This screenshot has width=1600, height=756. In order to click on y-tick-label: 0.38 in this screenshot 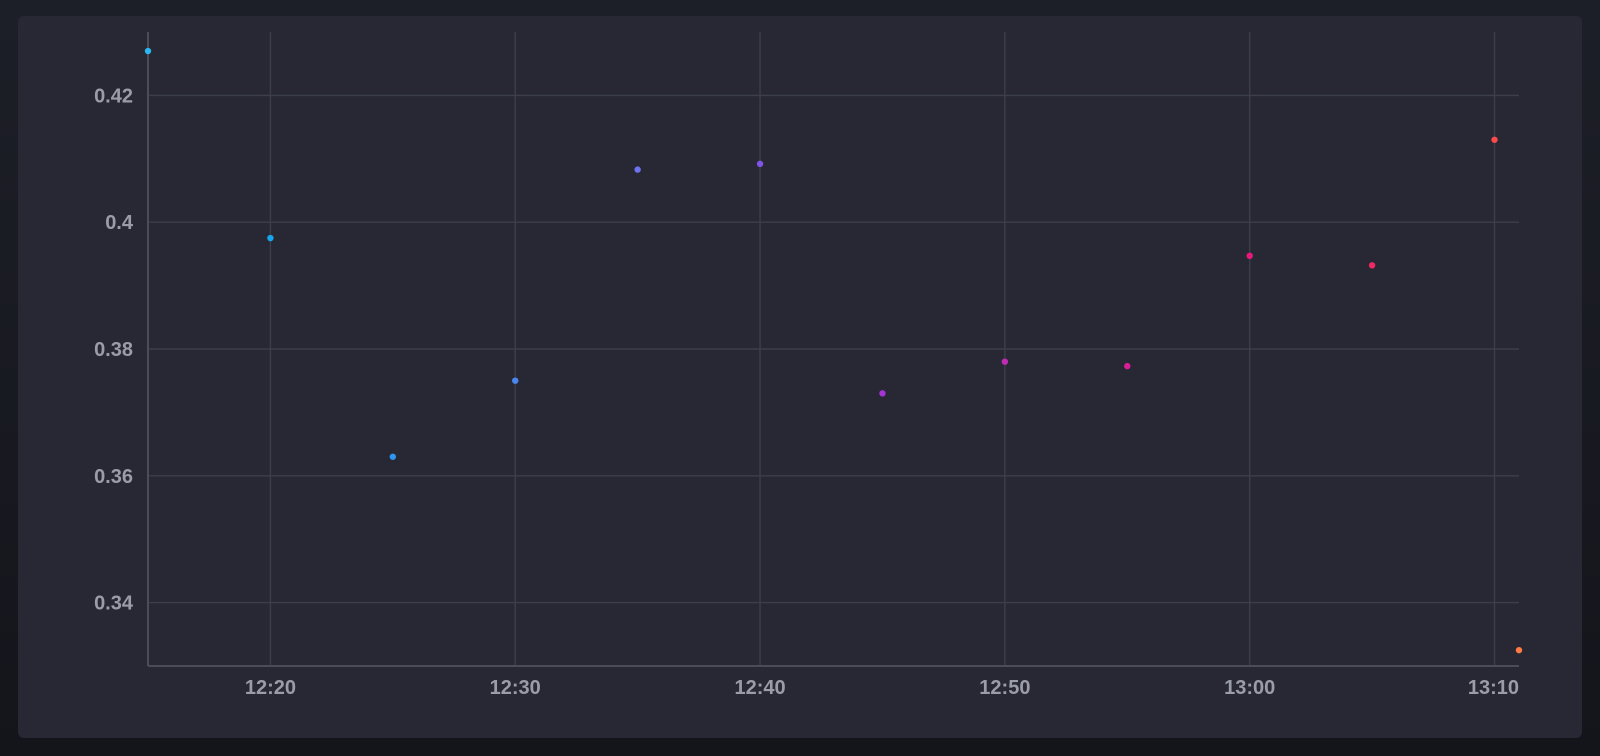, I will do `click(113, 350)`.